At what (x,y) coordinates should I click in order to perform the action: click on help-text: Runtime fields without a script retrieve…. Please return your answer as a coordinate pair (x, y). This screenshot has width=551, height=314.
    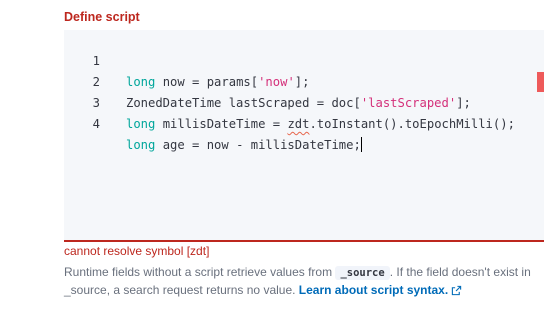
    Looking at the image, I should click on (299, 282).